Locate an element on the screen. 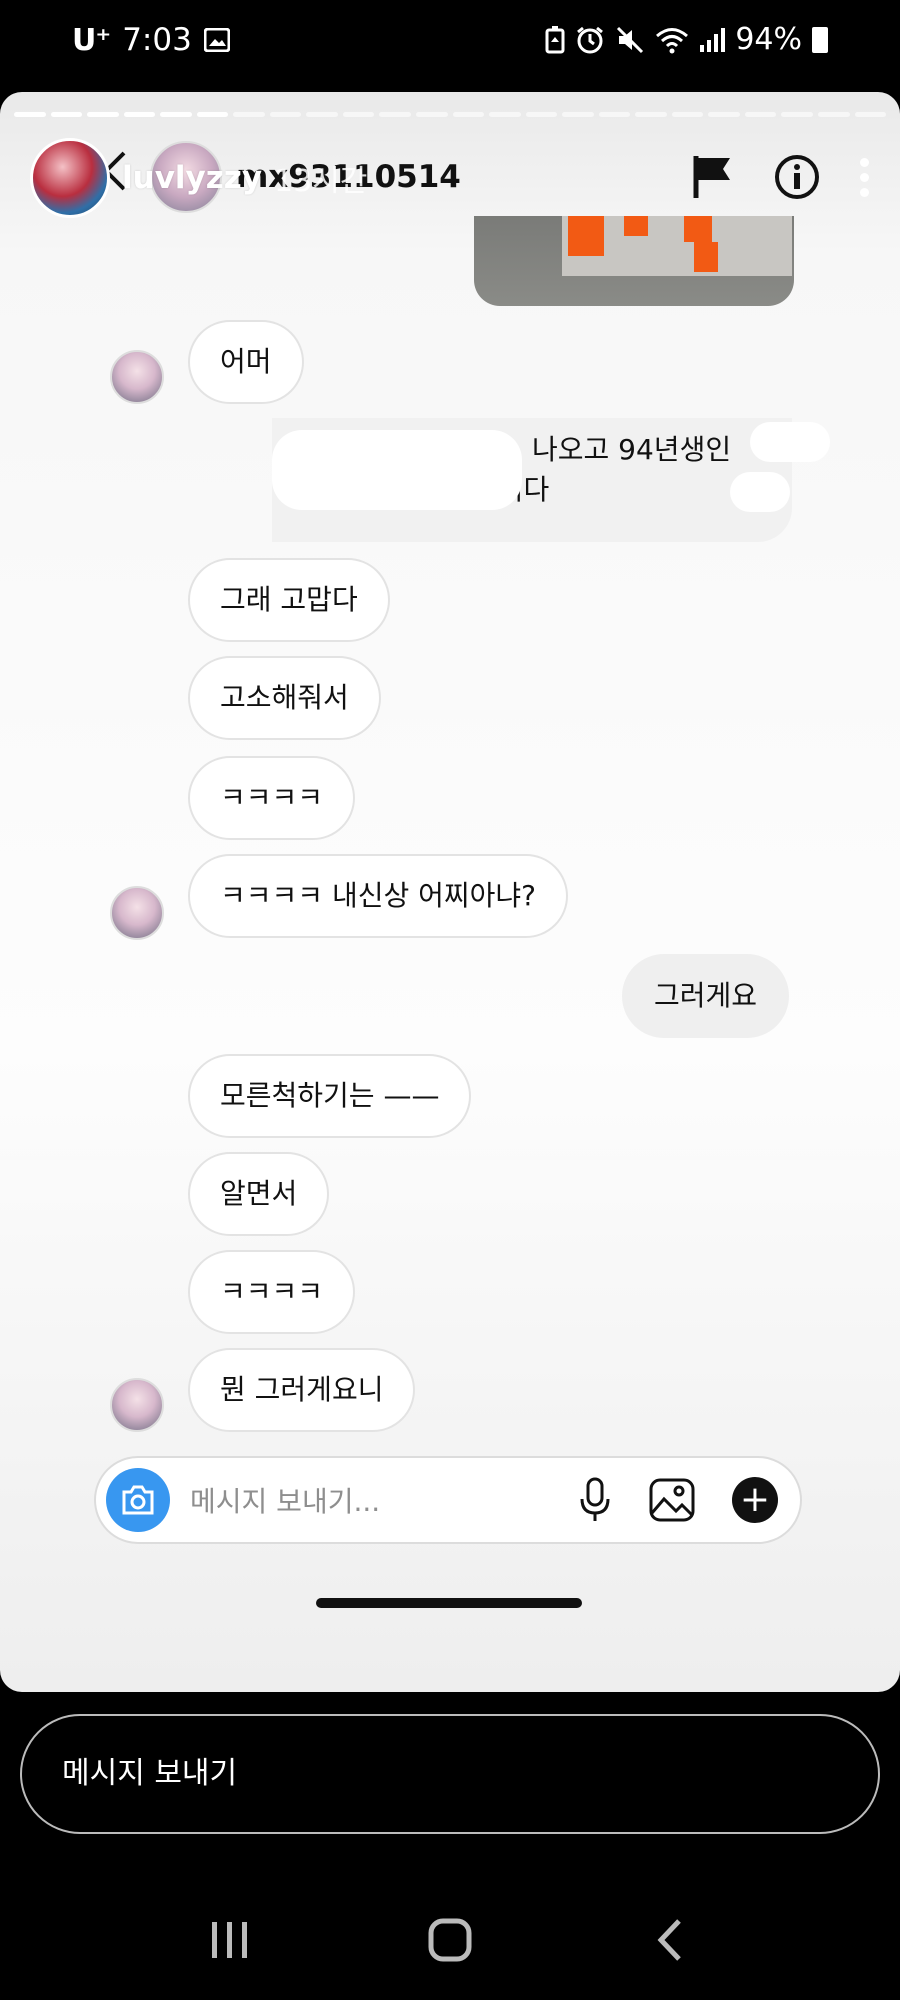  microphone-icon is located at coordinates (595, 1500).